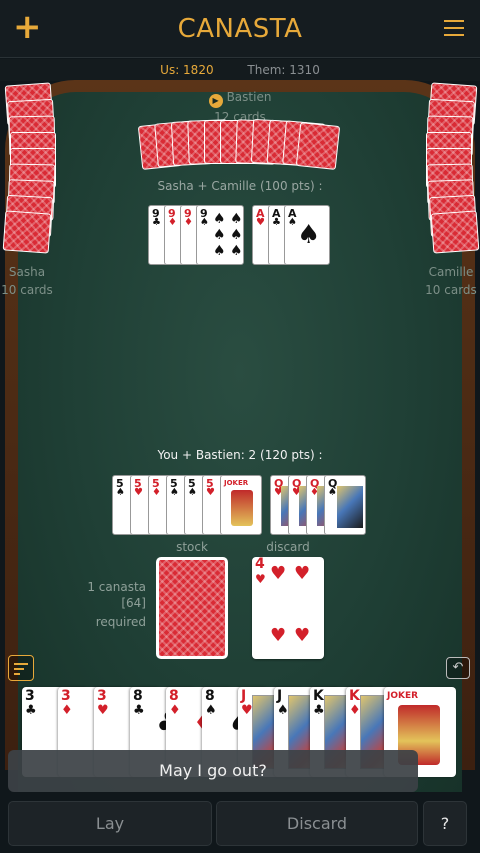 This screenshot has width=480, height=853. I want to click on opponent-meld-nines: 9 ♣ 9 ♦ 9 ♦ 9 ♠ ♠ ♠ ♠ ♠ ♠ ♠, so click(197, 235).